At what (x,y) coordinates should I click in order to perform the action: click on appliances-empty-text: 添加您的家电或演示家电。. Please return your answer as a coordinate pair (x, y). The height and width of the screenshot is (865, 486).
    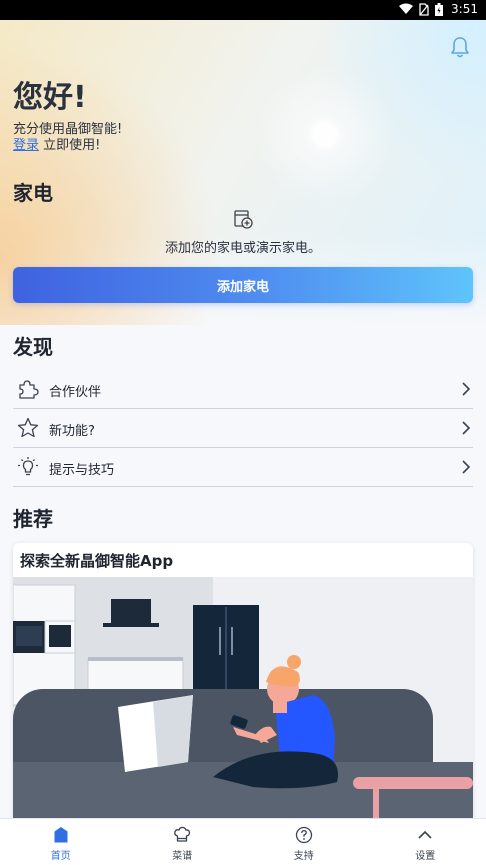
    Looking at the image, I should click on (243, 246).